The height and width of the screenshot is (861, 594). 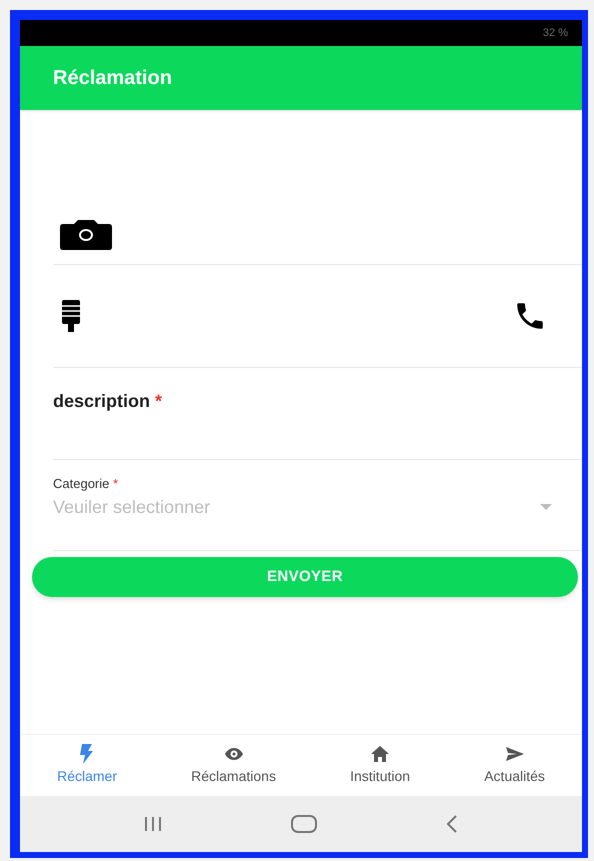 What do you see at coordinates (87, 765) in the screenshot?
I see `nav-tab: Réclamer` at bounding box center [87, 765].